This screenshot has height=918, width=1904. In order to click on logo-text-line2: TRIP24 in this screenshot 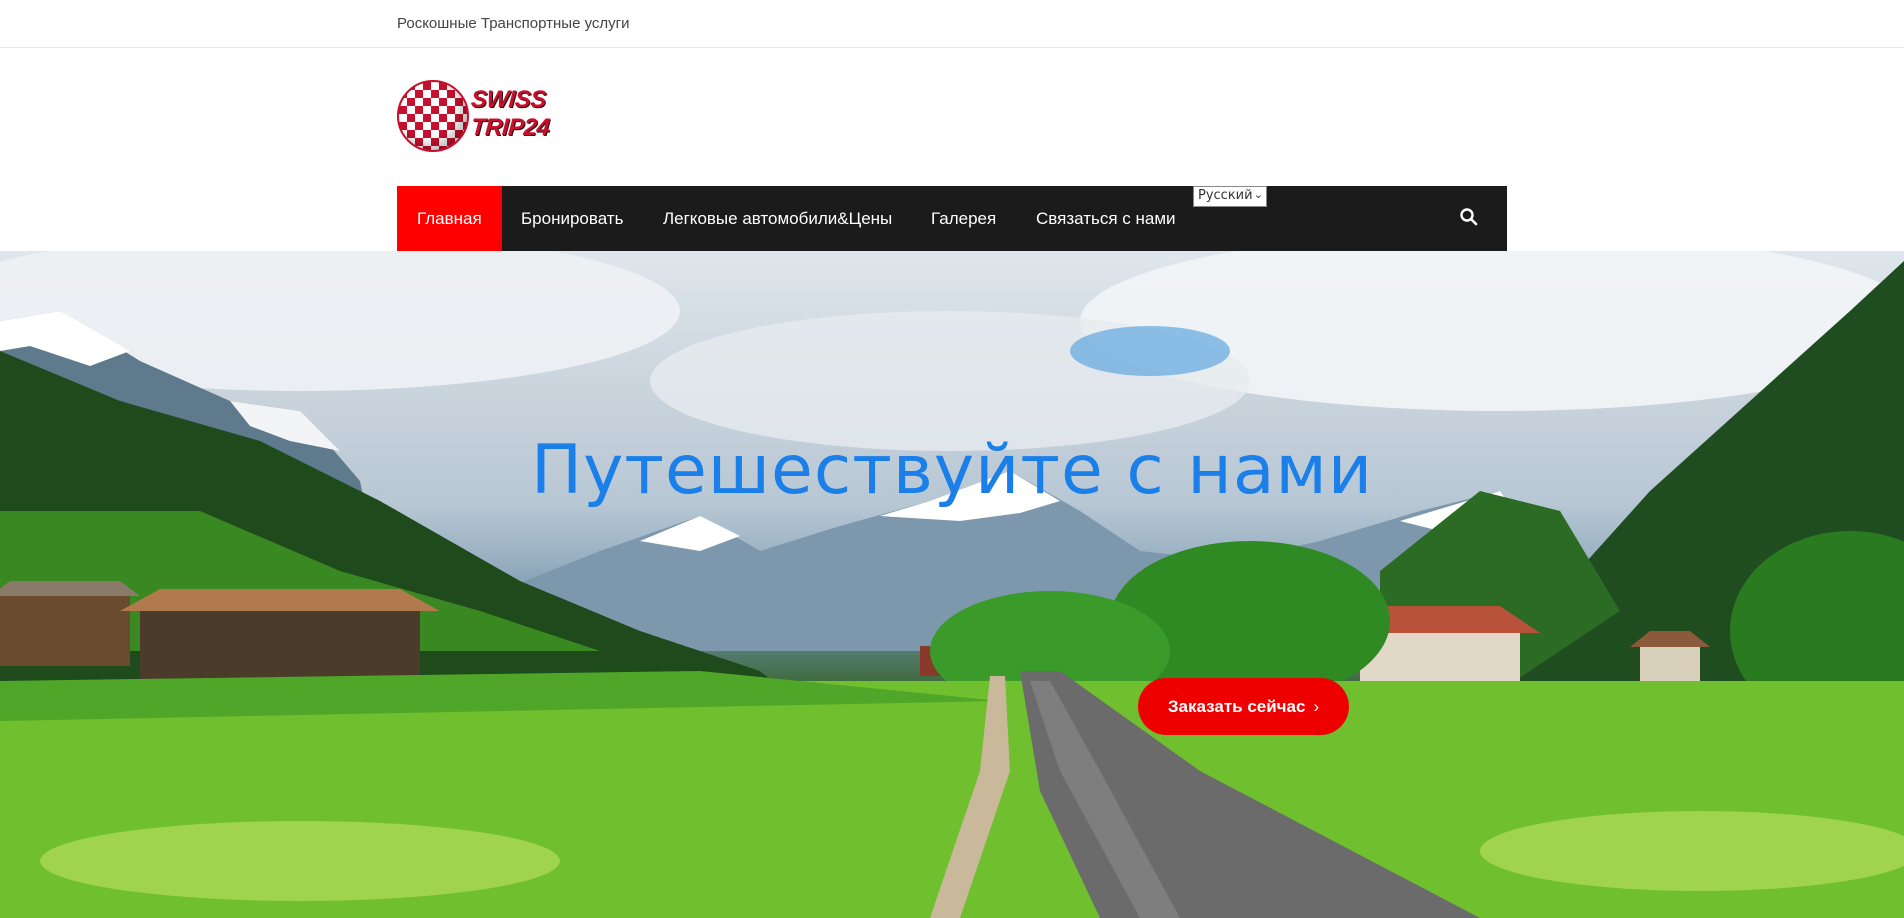, I will do `click(510, 127)`.